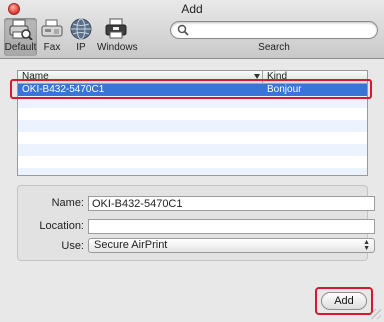  I want to click on toolbar-default-button: Default, so click(20, 37).